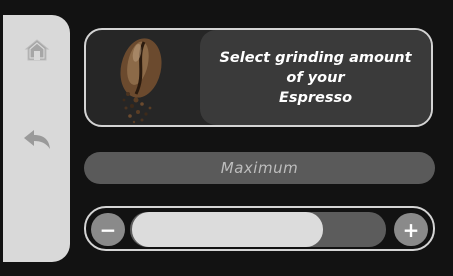 The image size is (453, 276). I want to click on slider-fill, so click(227, 229).